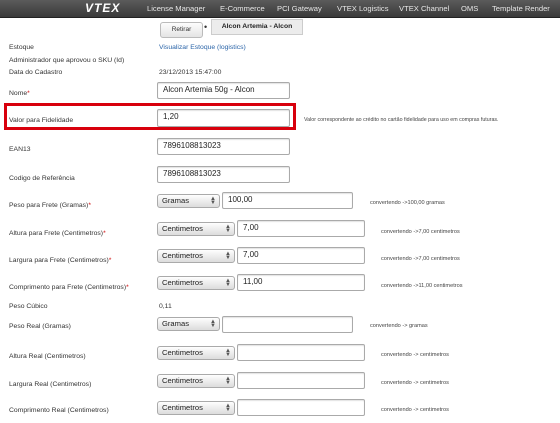  I want to click on peso-frete-label: Peso para Frete (Gramas)*, so click(50, 205).